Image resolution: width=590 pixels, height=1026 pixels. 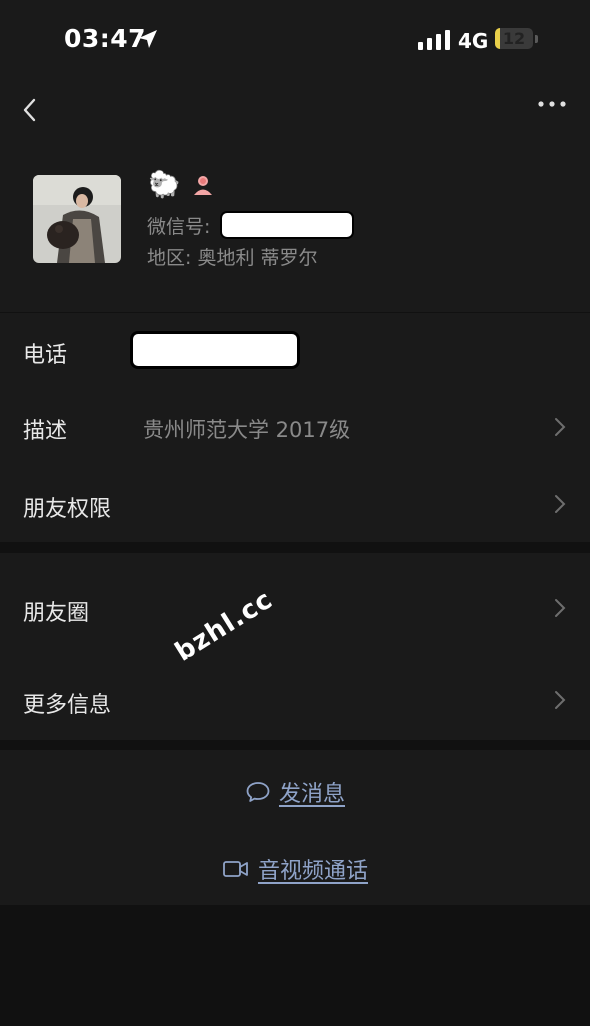 What do you see at coordinates (232, 258) in the screenshot?
I see `region-text: 地区: 奥地利 蒂罗尔` at bounding box center [232, 258].